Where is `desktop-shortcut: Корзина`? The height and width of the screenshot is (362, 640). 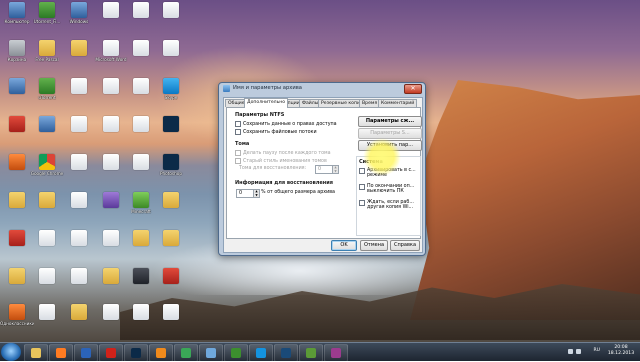
desktop-shortcut: Корзина is located at coordinates (17, 54).